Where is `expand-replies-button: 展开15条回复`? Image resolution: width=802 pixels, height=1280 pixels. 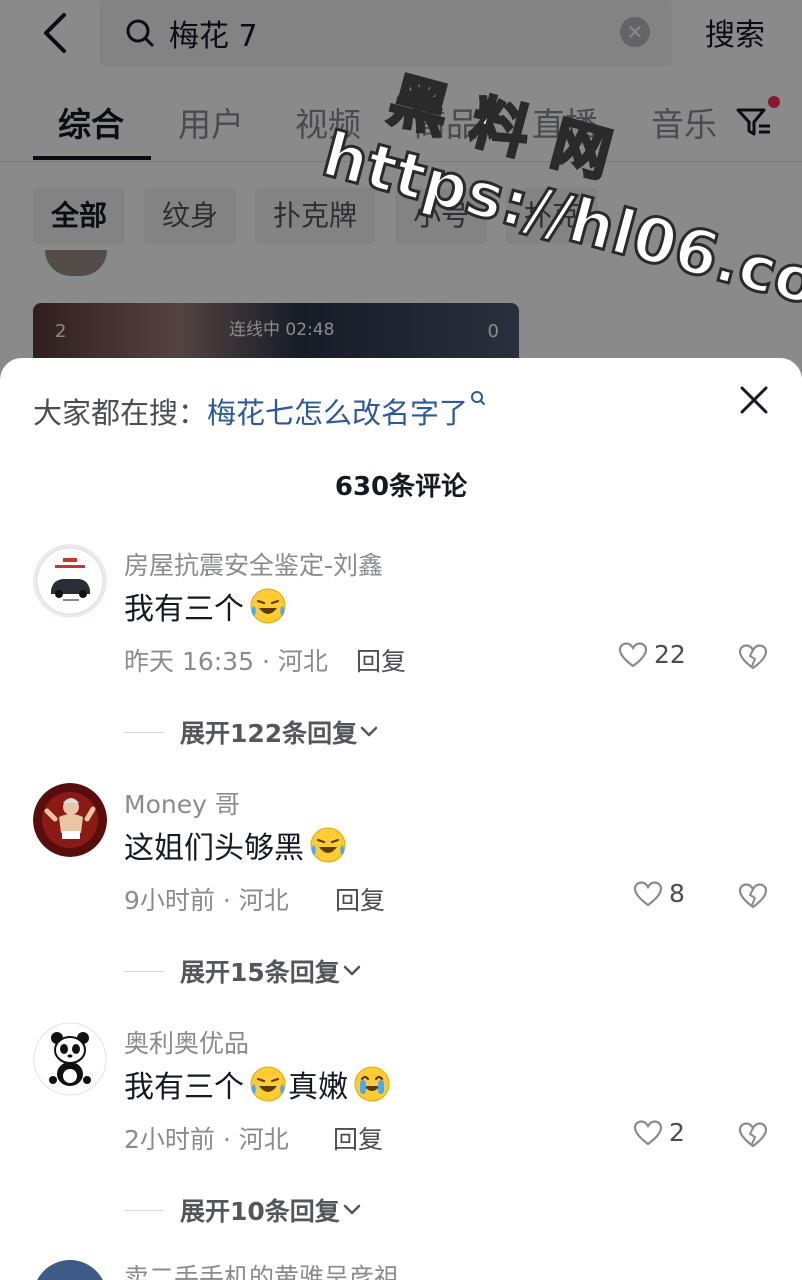 expand-replies-button: 展开15条回复 is located at coordinates (244, 971).